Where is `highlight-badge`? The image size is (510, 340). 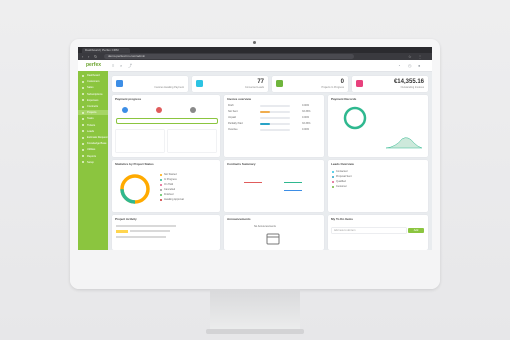 highlight-badge is located at coordinates (122, 231).